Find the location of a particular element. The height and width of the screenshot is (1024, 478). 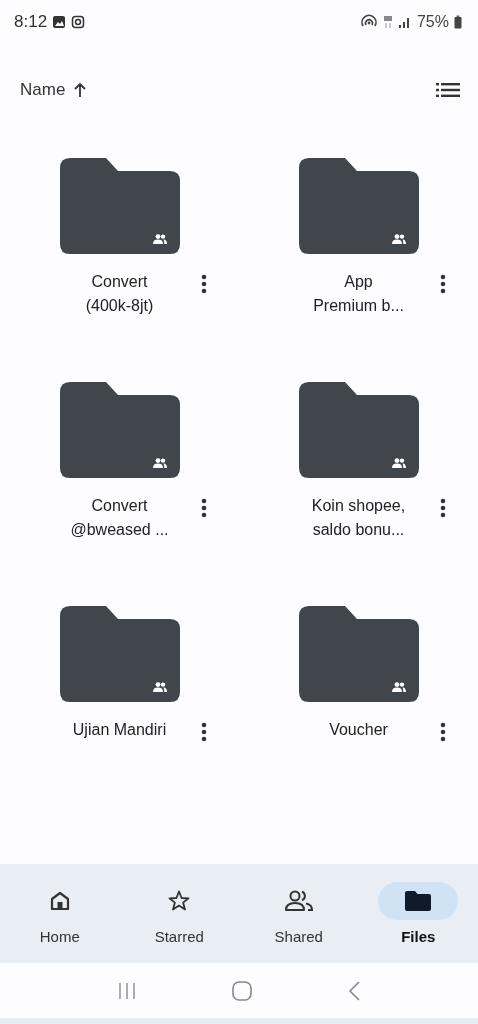

battery-level: 75% is located at coordinates (432, 22).